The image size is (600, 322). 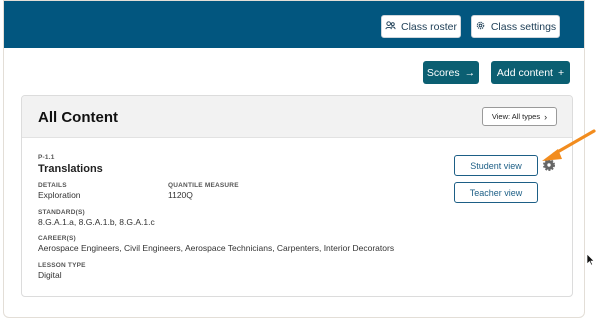 I want to click on scores-button: Scores →, so click(x=451, y=72).